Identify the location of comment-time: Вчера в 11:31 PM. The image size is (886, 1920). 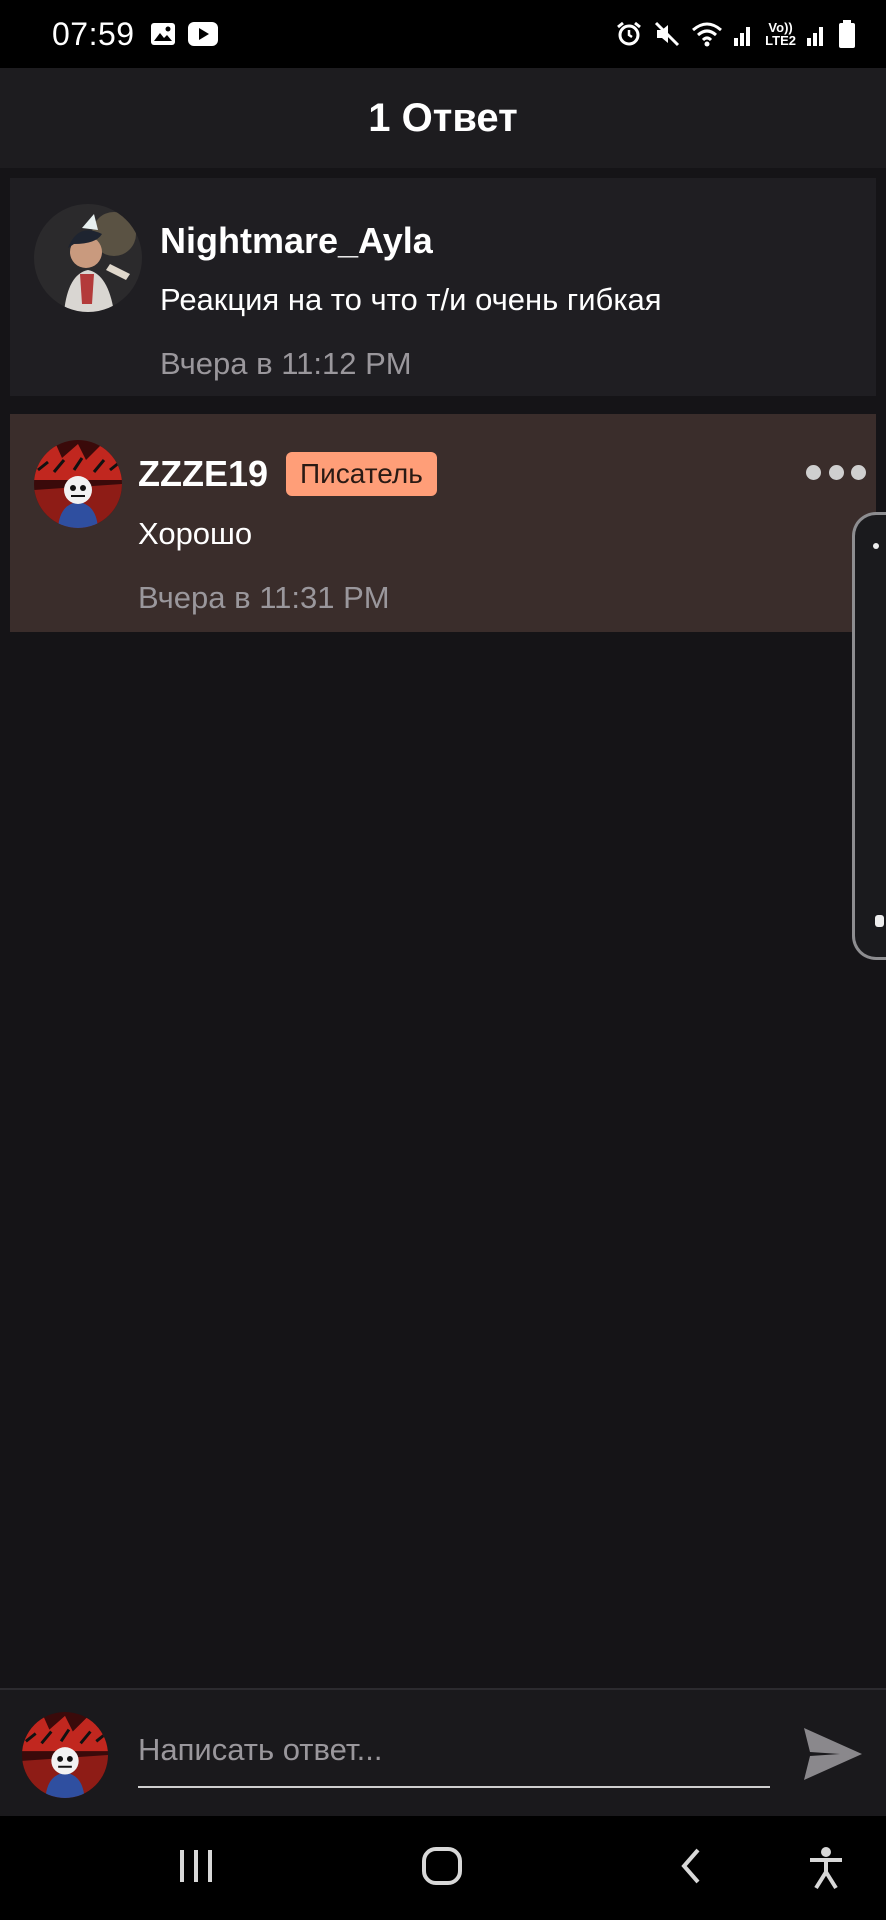
(264, 597).